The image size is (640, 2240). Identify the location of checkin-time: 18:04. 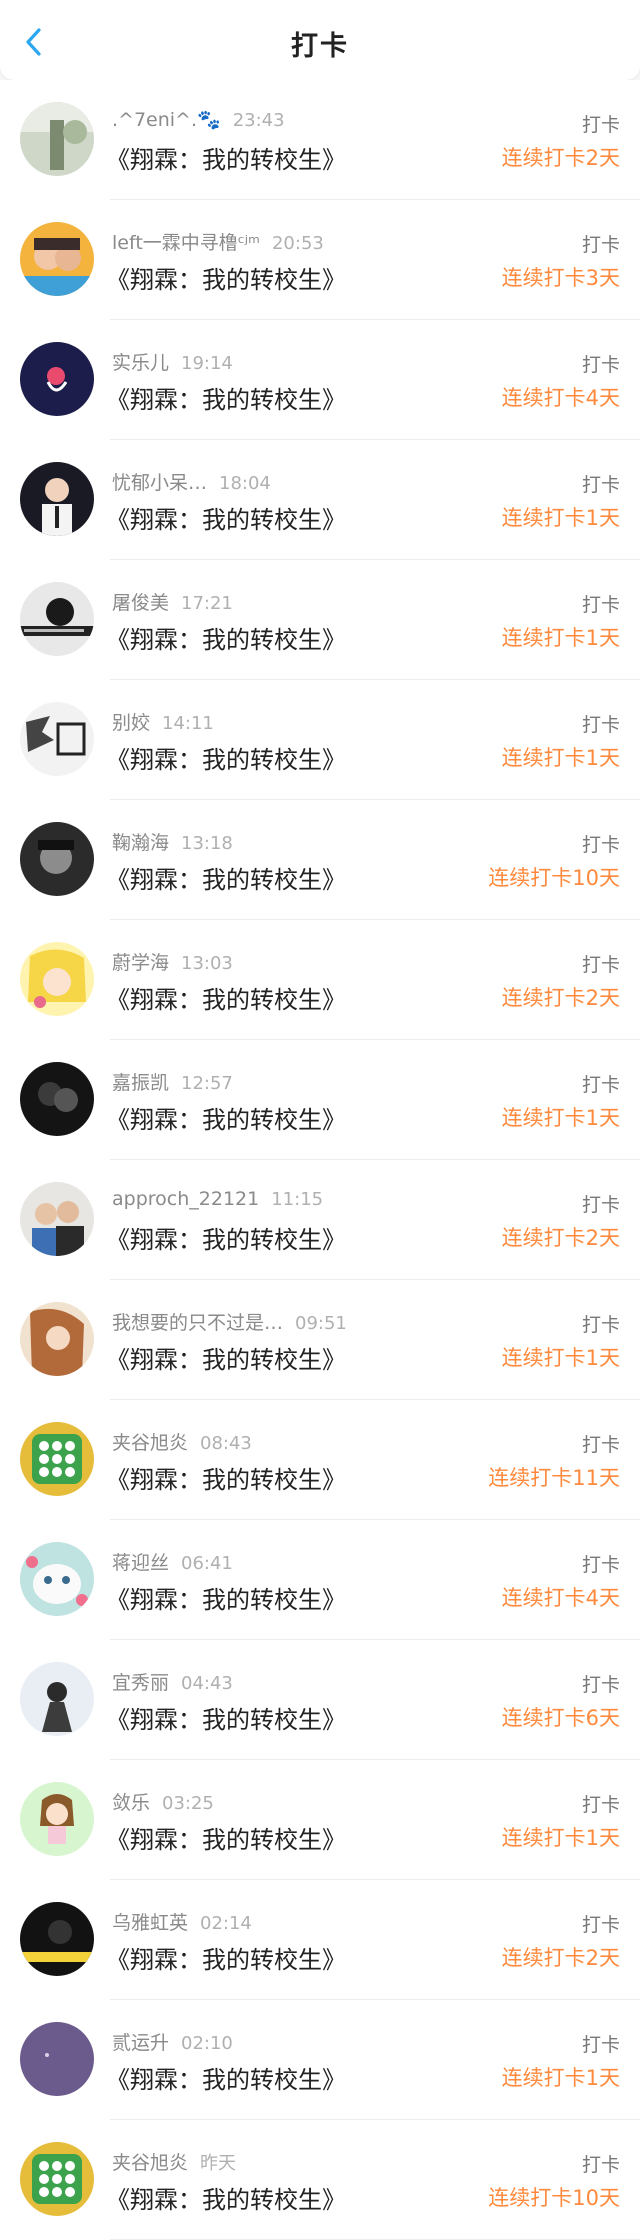
(245, 483).